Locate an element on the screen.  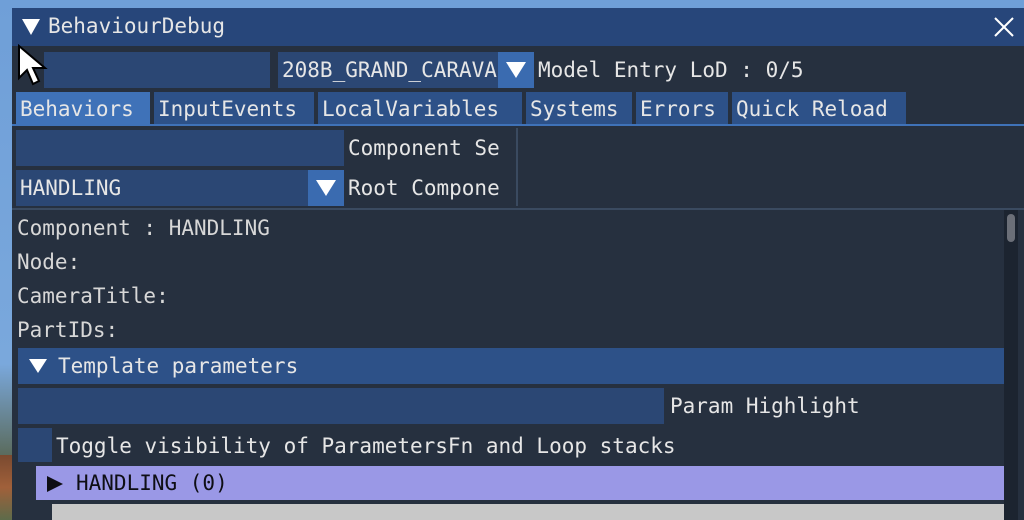
param-highlight-input is located at coordinates (341, 406).